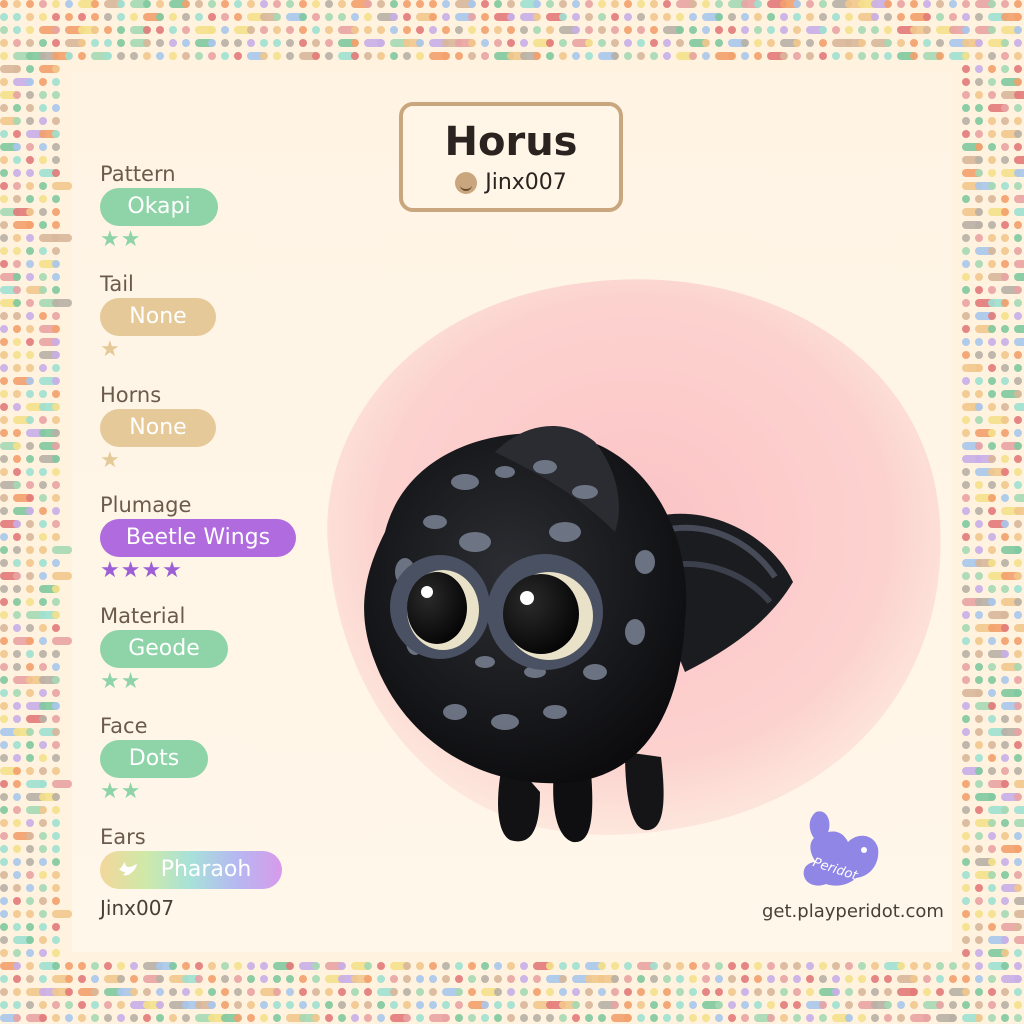  I want to click on trait-horns: Horns None ★, so click(158, 428).